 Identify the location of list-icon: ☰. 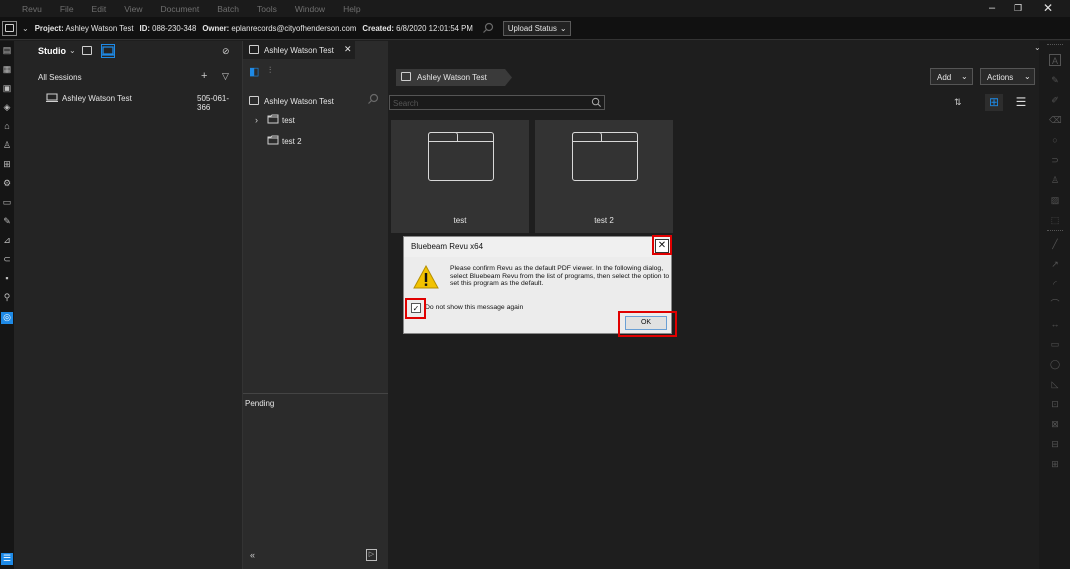
(7, 559).